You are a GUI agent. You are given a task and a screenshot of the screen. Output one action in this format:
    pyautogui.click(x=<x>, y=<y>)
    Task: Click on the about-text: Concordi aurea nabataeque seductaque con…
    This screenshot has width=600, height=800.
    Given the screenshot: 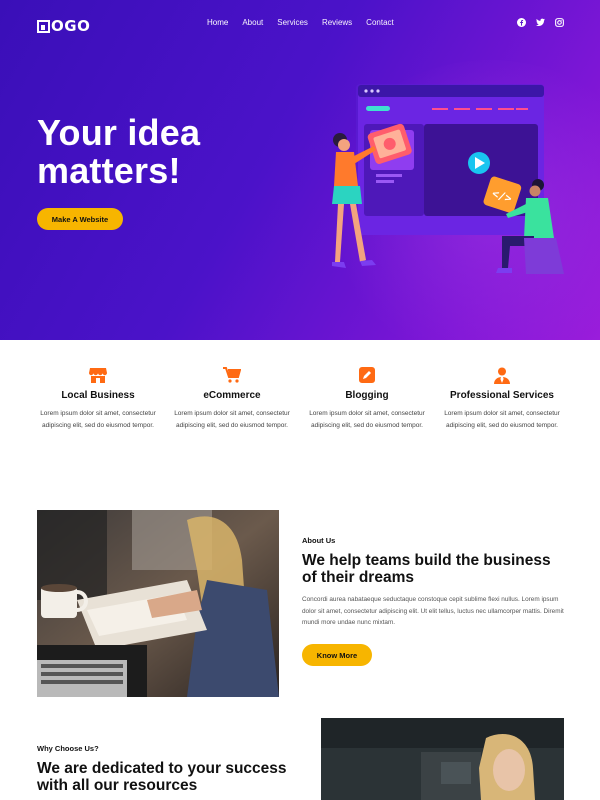 What is the action you would take?
    pyautogui.click(x=433, y=611)
    